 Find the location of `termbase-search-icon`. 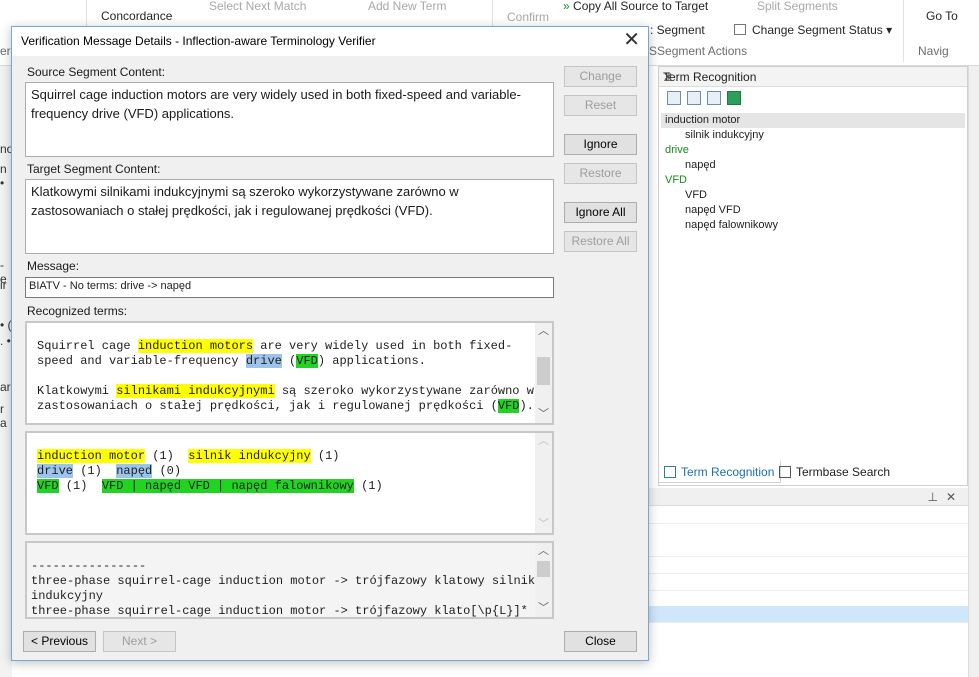

termbase-search-icon is located at coordinates (785, 472).